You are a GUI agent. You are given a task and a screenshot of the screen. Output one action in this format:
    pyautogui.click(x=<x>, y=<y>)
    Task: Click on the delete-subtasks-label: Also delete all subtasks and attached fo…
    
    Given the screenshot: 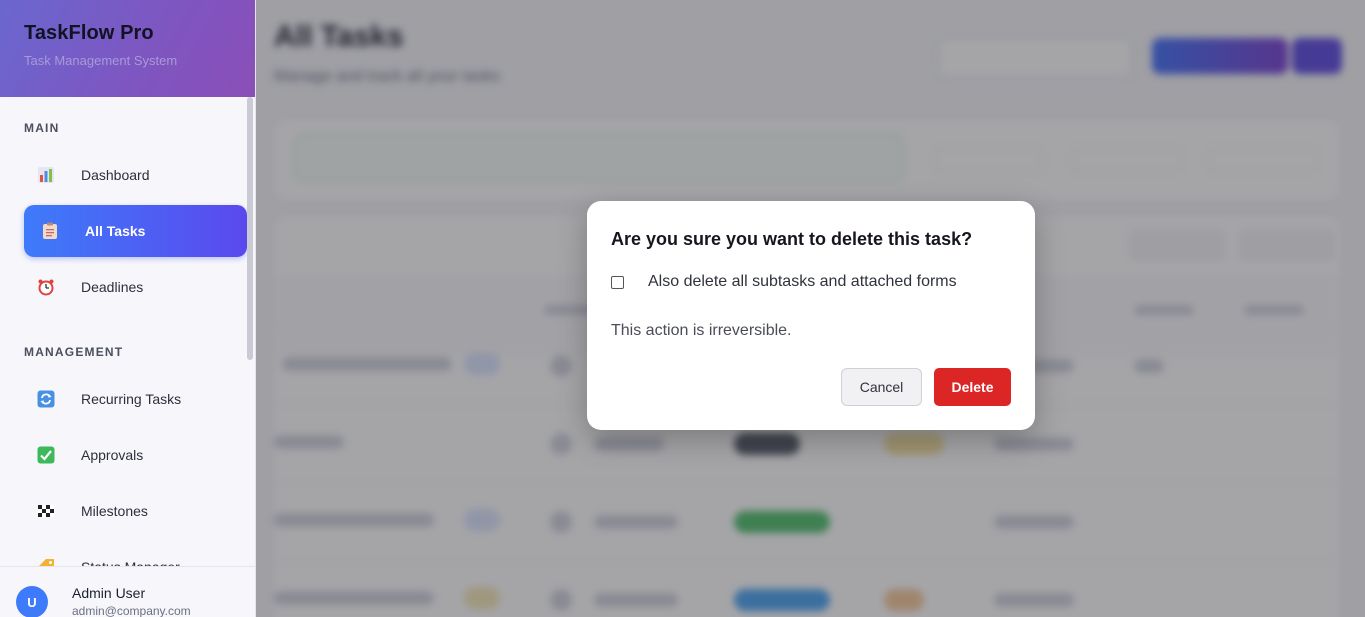 What is the action you would take?
    pyautogui.click(x=802, y=282)
    